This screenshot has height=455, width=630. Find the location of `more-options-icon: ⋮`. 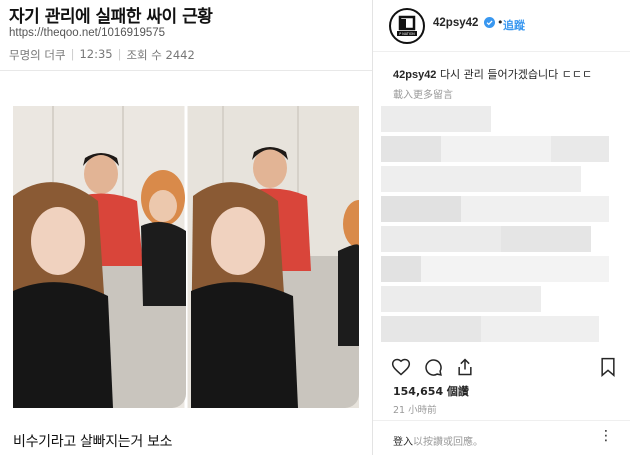

more-options-icon: ⋮ is located at coordinates (606, 436).